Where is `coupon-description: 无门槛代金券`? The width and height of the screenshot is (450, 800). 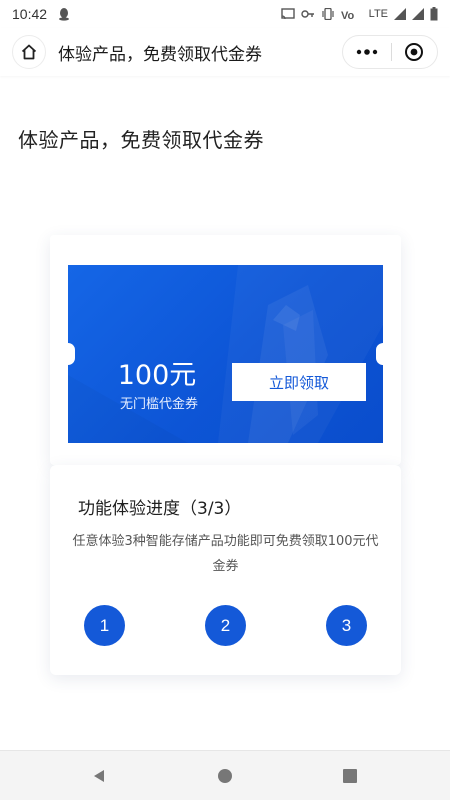 coupon-description: 无门槛代金券 is located at coordinates (158, 404).